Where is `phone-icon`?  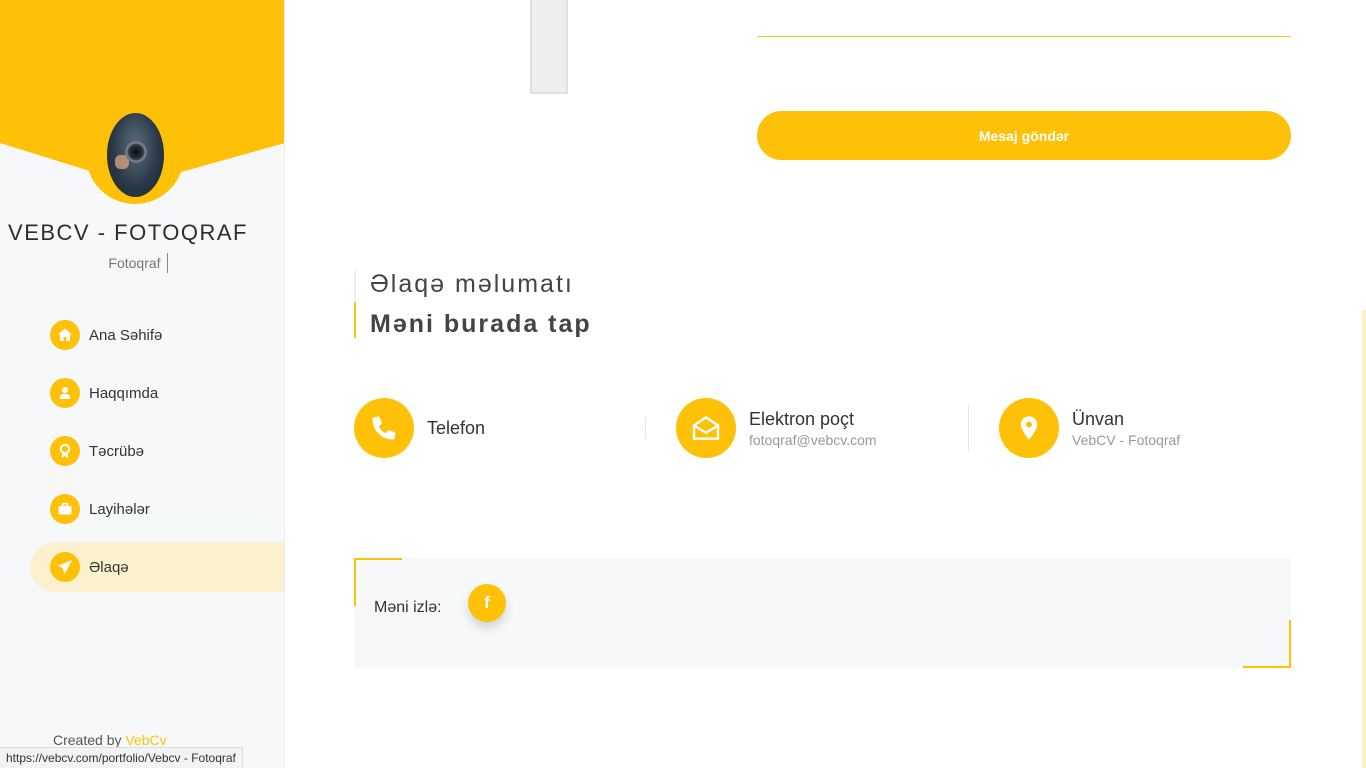
phone-icon is located at coordinates (384, 428).